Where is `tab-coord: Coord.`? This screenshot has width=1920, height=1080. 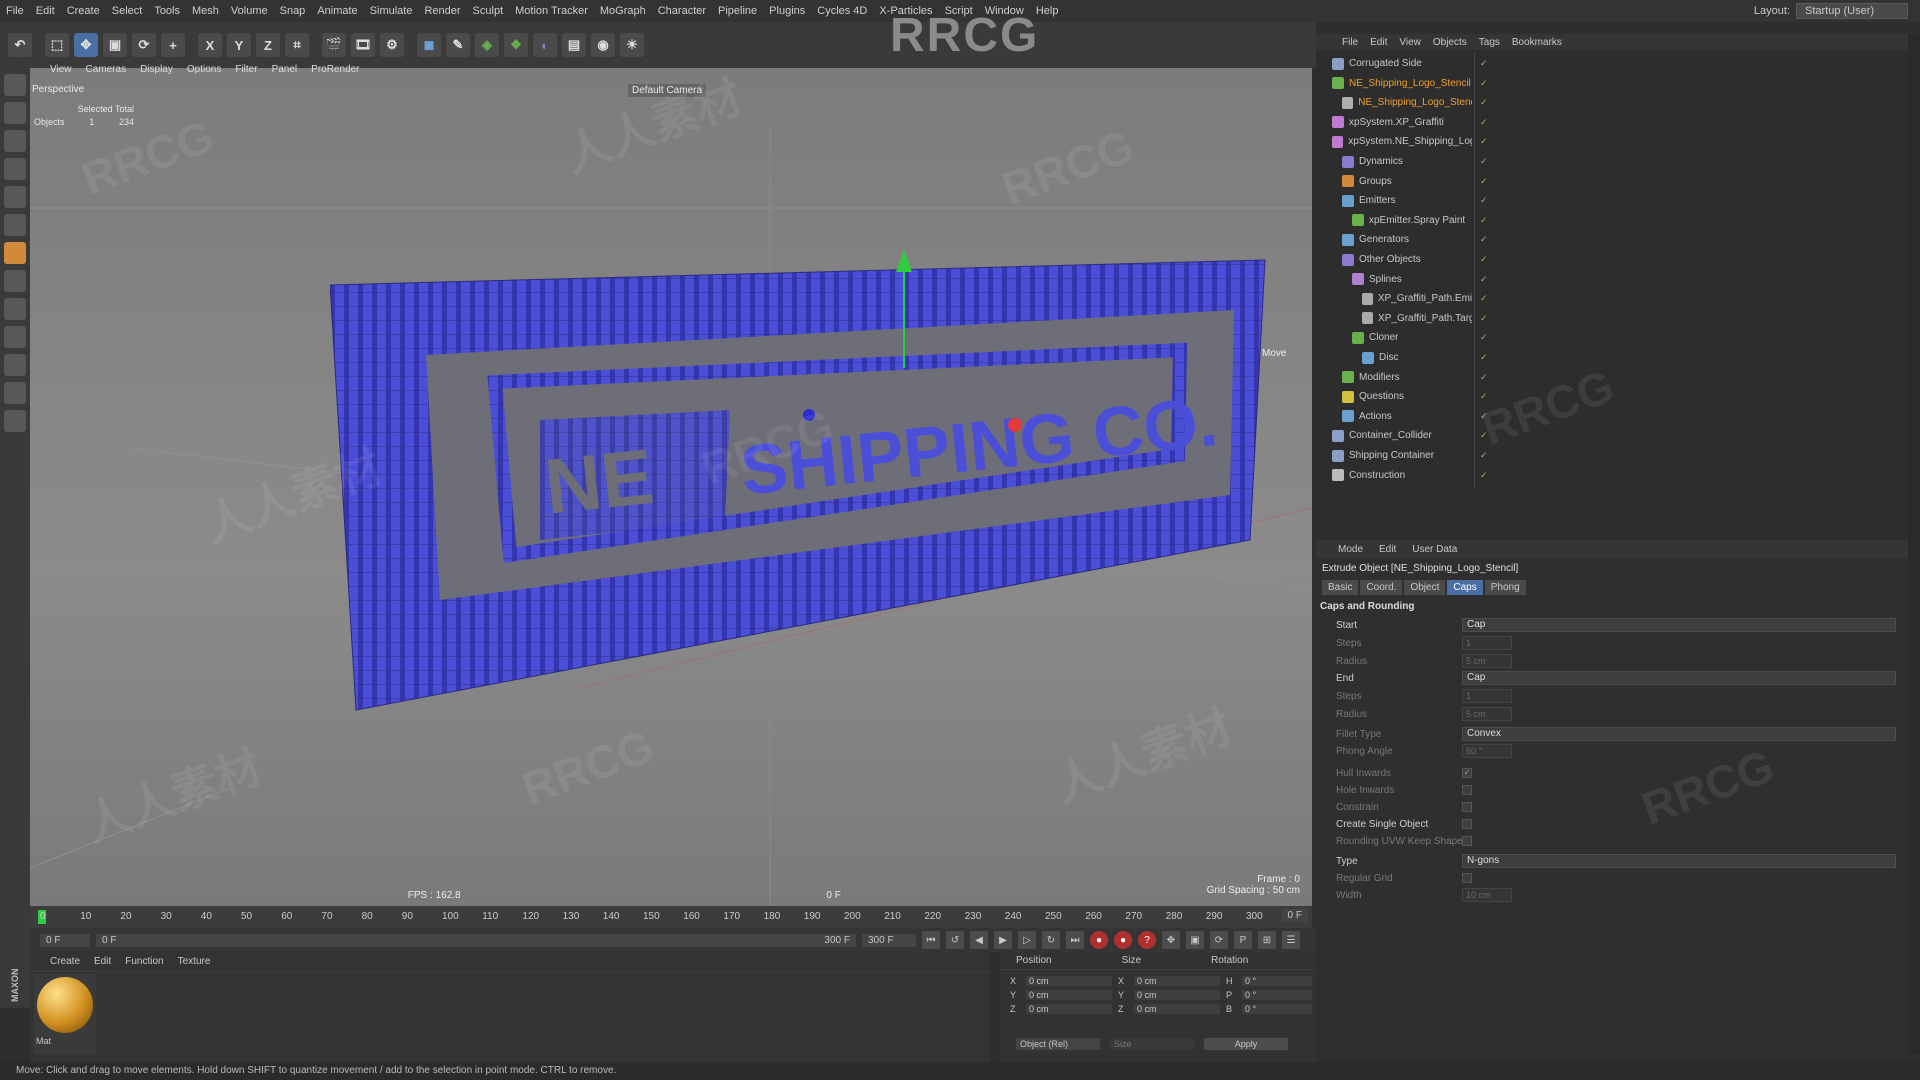 tab-coord: Coord. is located at coordinates (1381, 587).